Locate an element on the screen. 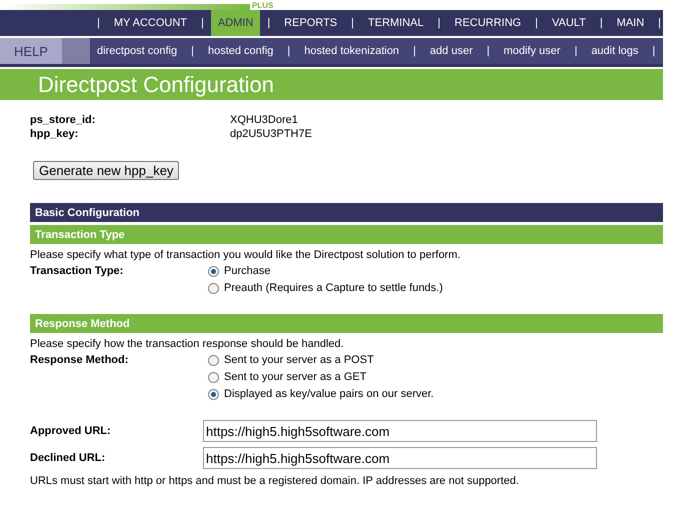 Image resolution: width=679 pixels, height=525 pixels. section-description: Please specify how the transaction response should be handled. is located at coordinates (187, 344).